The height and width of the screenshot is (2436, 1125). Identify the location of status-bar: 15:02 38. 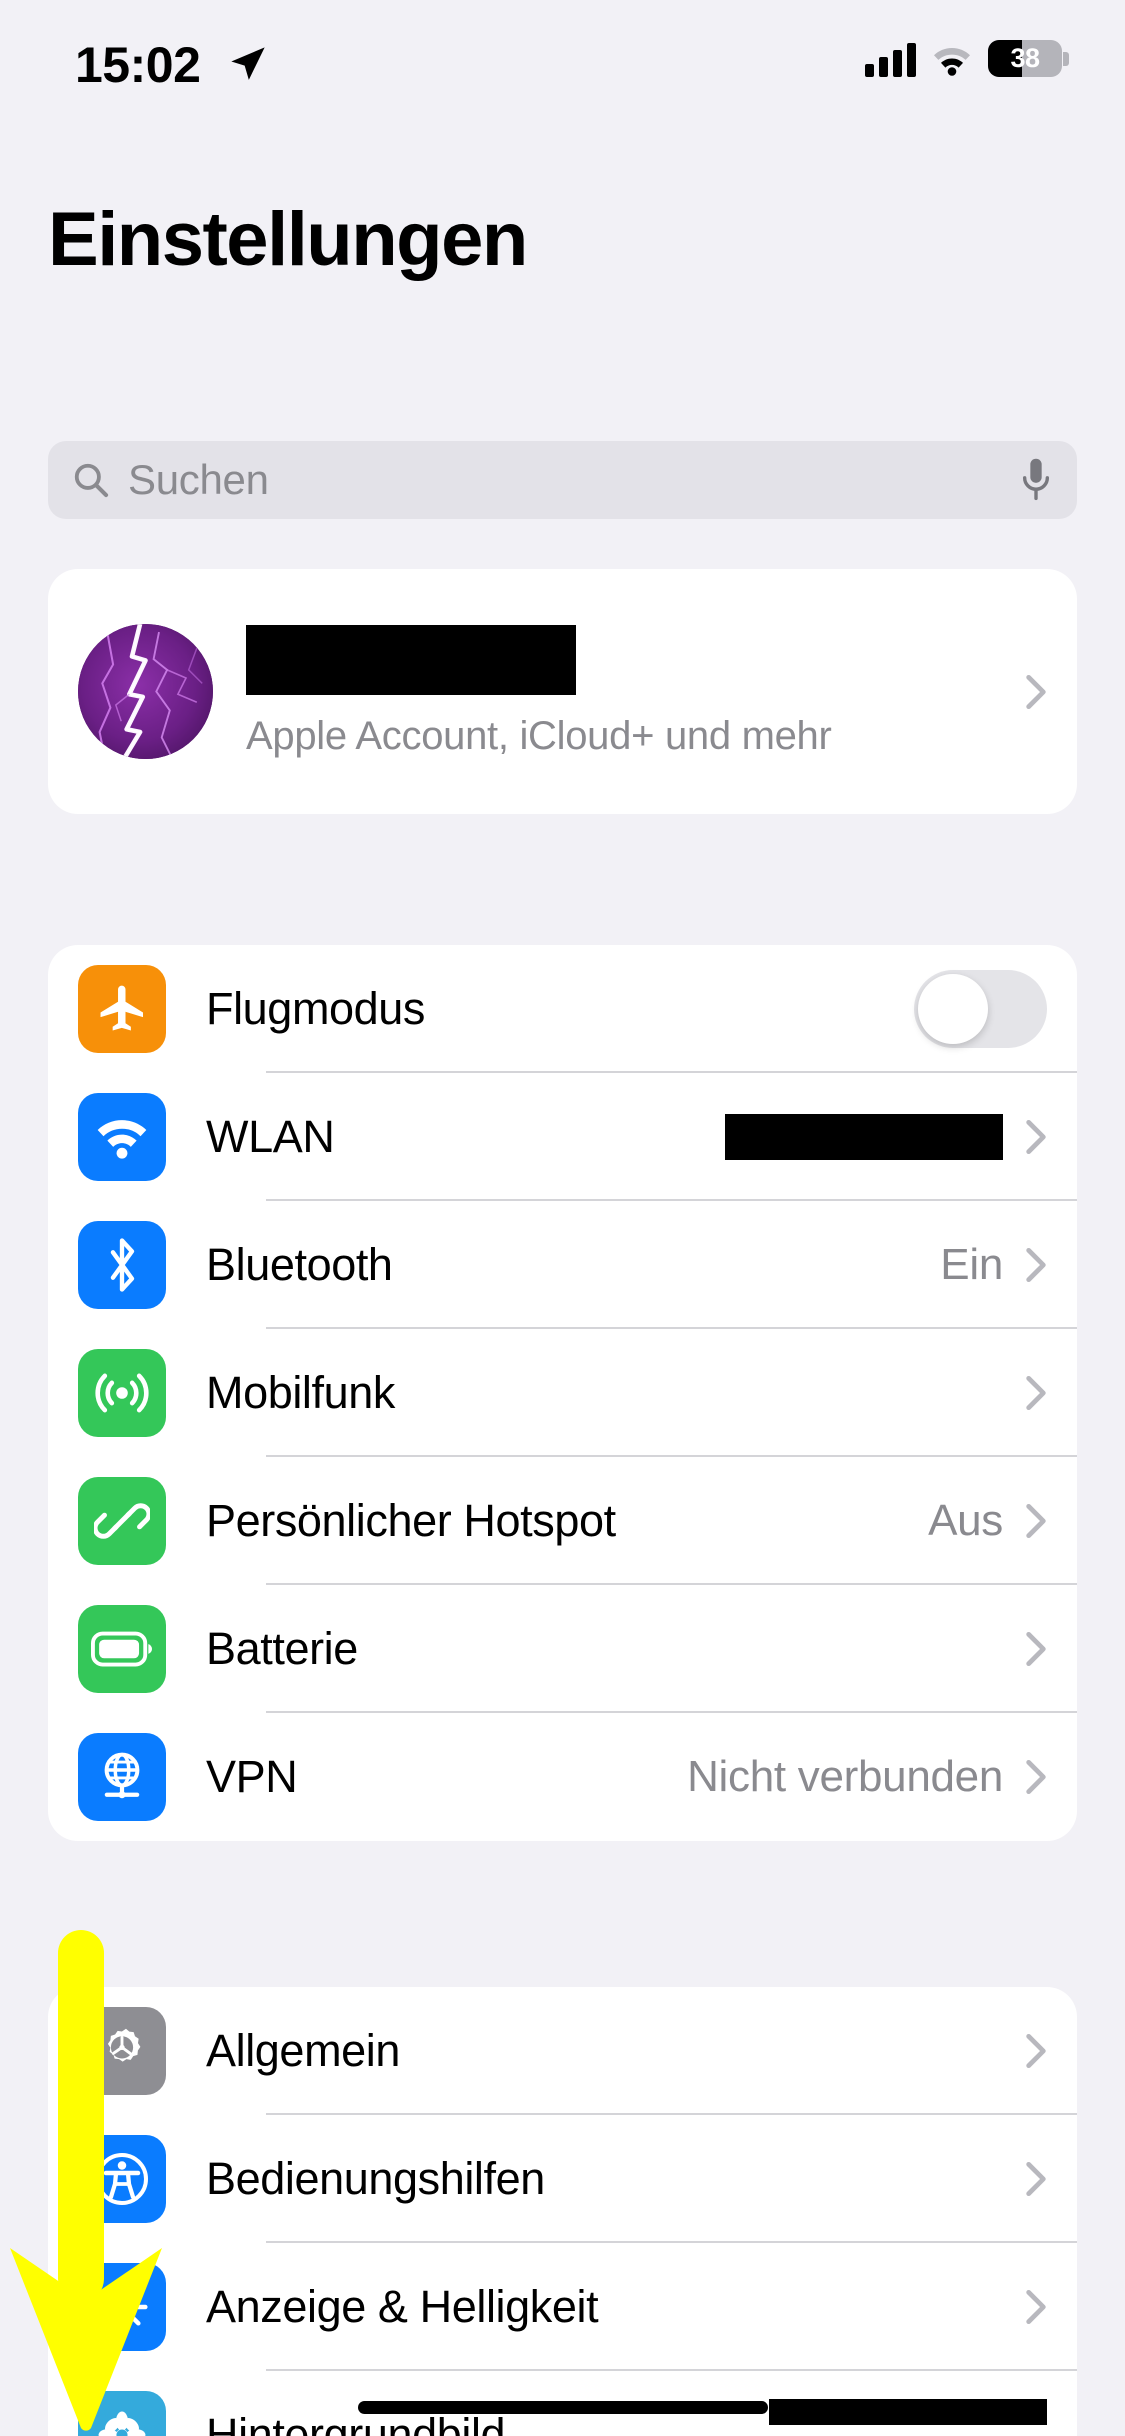
(562, 67).